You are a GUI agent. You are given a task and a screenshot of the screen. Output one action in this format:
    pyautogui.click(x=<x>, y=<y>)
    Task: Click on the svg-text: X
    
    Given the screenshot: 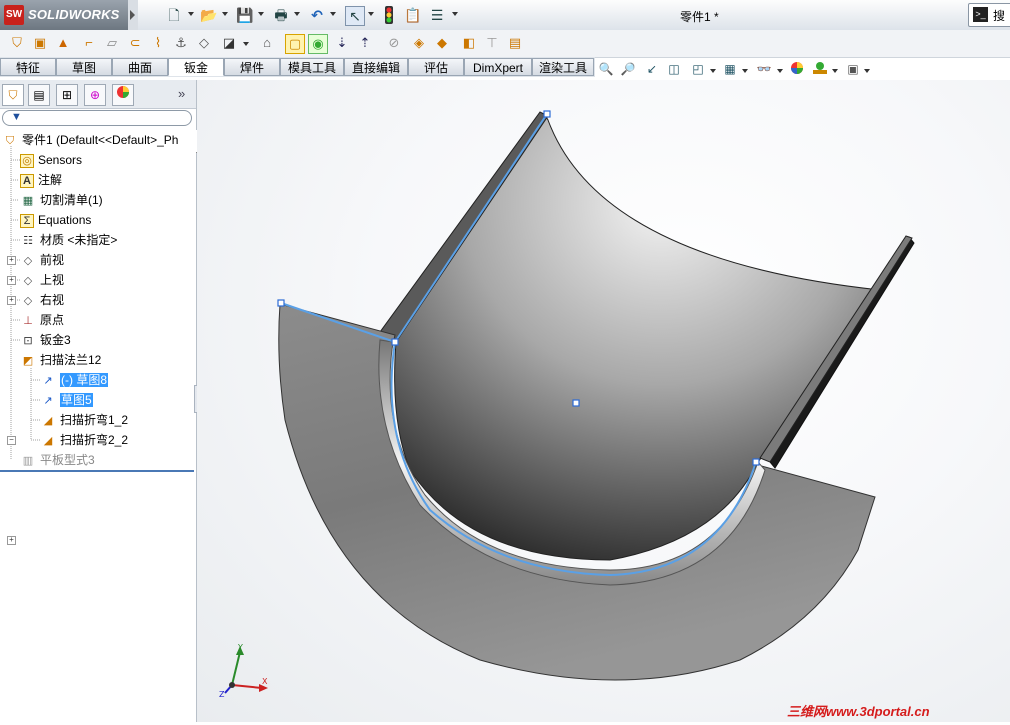 What is the action you would take?
    pyautogui.click(x=265, y=681)
    